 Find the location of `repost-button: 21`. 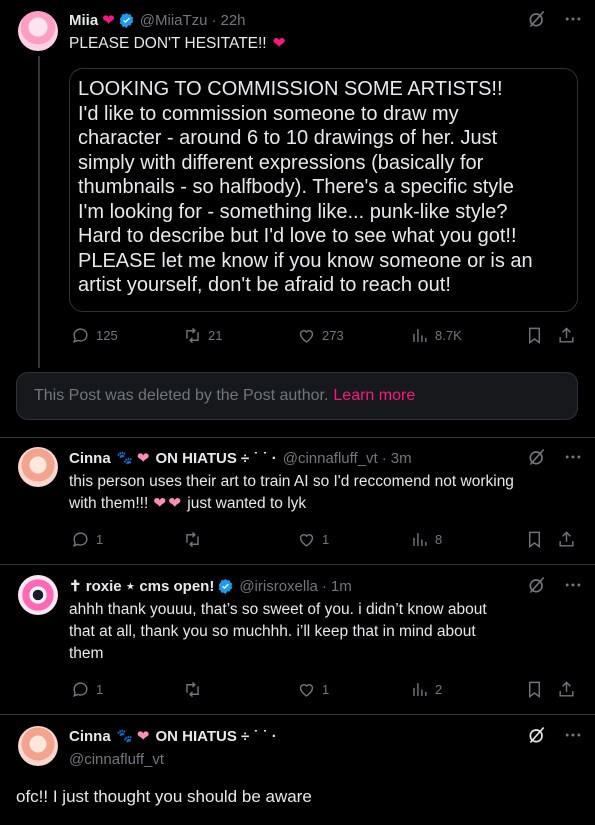

repost-button: 21 is located at coordinates (202, 335).